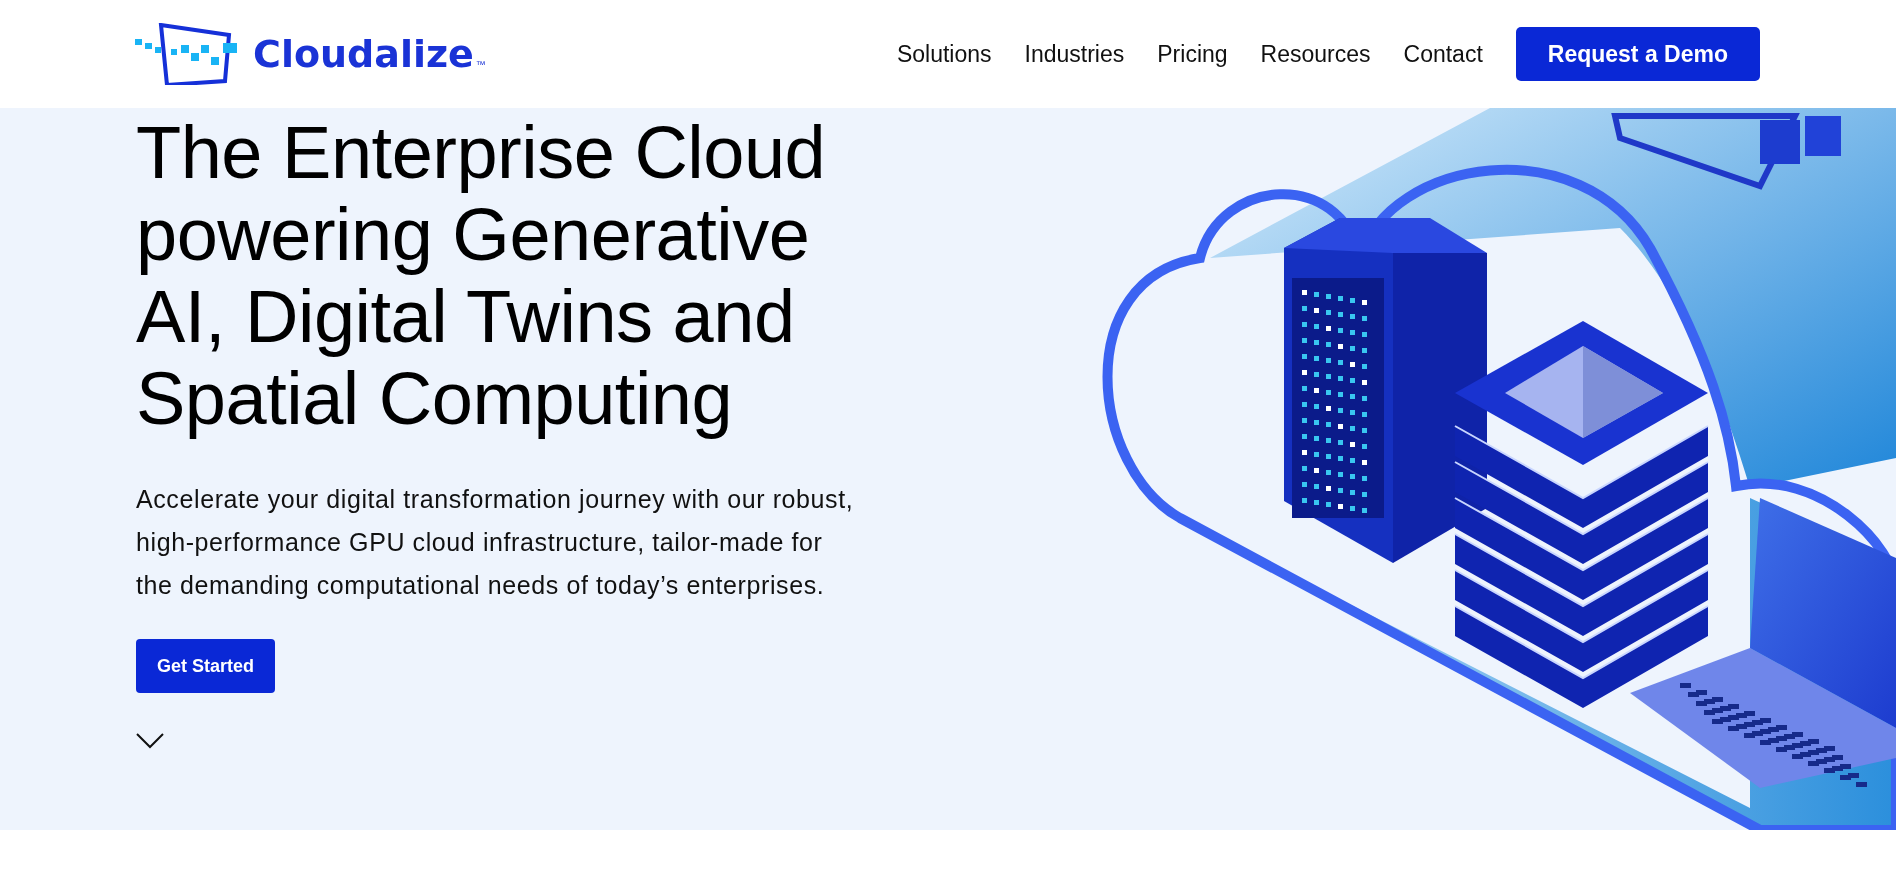 This screenshot has height=879, width=1896. What do you see at coordinates (1443, 54) in the screenshot?
I see `nav-link: Contact` at bounding box center [1443, 54].